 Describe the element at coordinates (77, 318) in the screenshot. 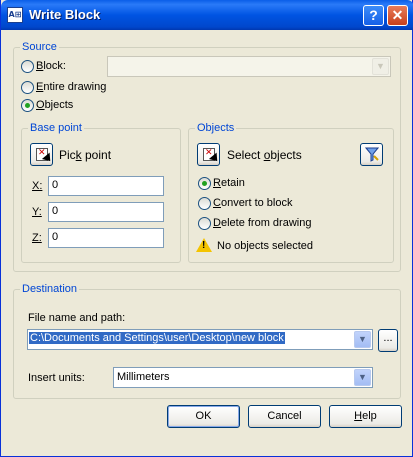

I see `file-name-label: File name and path:` at that location.